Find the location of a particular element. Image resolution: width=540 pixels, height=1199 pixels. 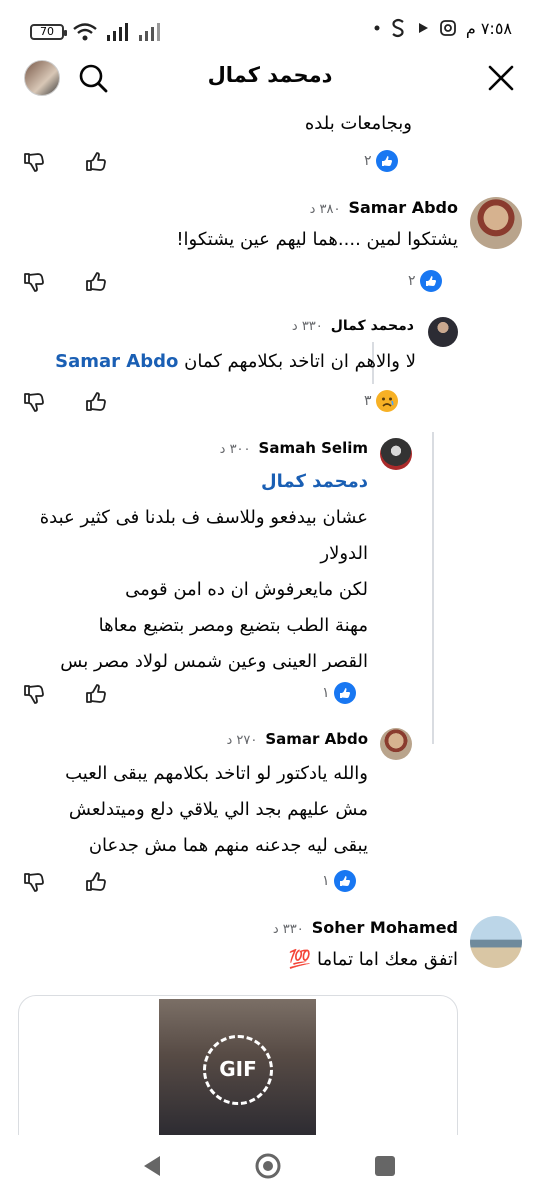

system-nav-bar is located at coordinates (270, 1167).